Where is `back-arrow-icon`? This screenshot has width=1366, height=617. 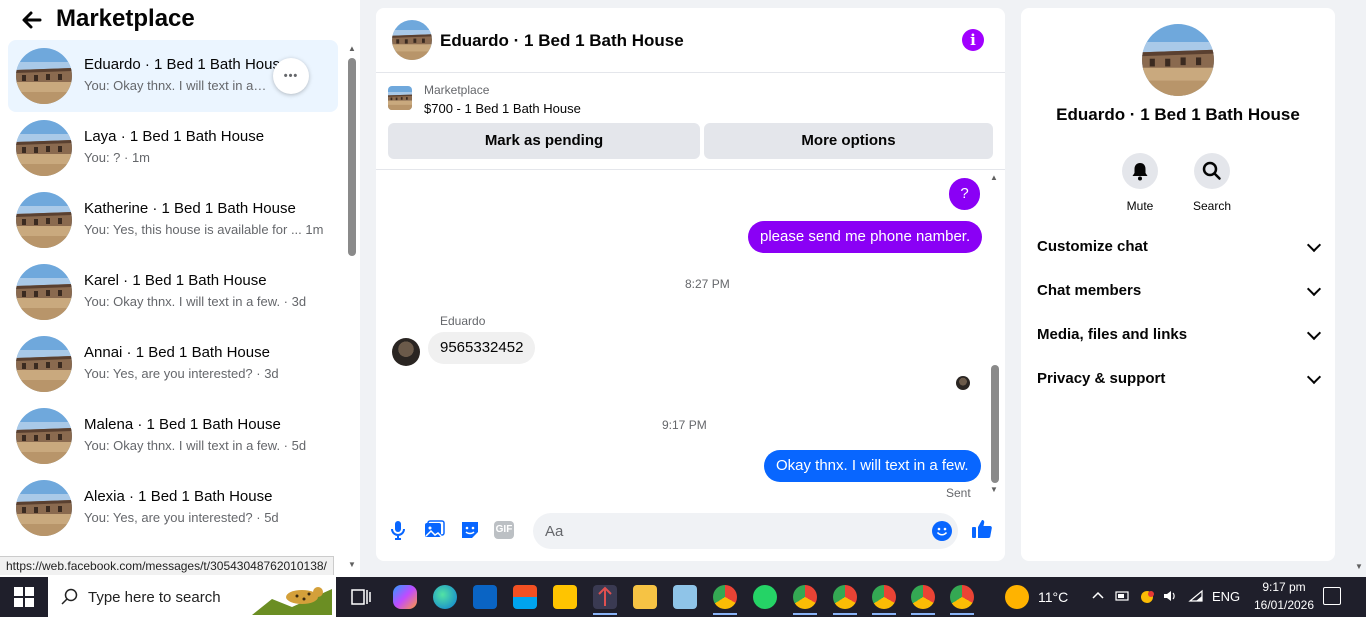
back-arrow-icon is located at coordinates (32, 20).